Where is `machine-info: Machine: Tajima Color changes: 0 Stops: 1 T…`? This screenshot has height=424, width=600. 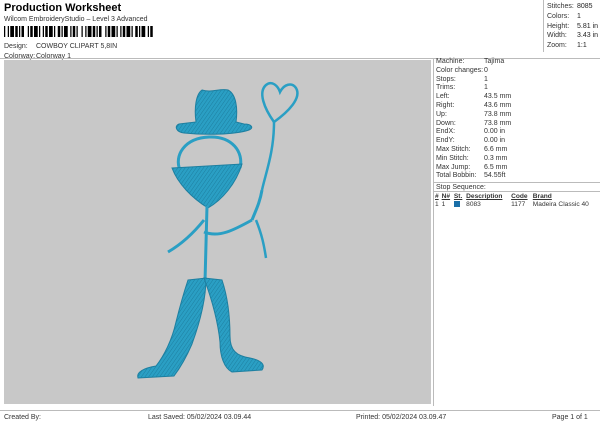 machine-info: Machine: Tajima Color changes: 0 Stops: 1 T… is located at coordinates (517, 119).